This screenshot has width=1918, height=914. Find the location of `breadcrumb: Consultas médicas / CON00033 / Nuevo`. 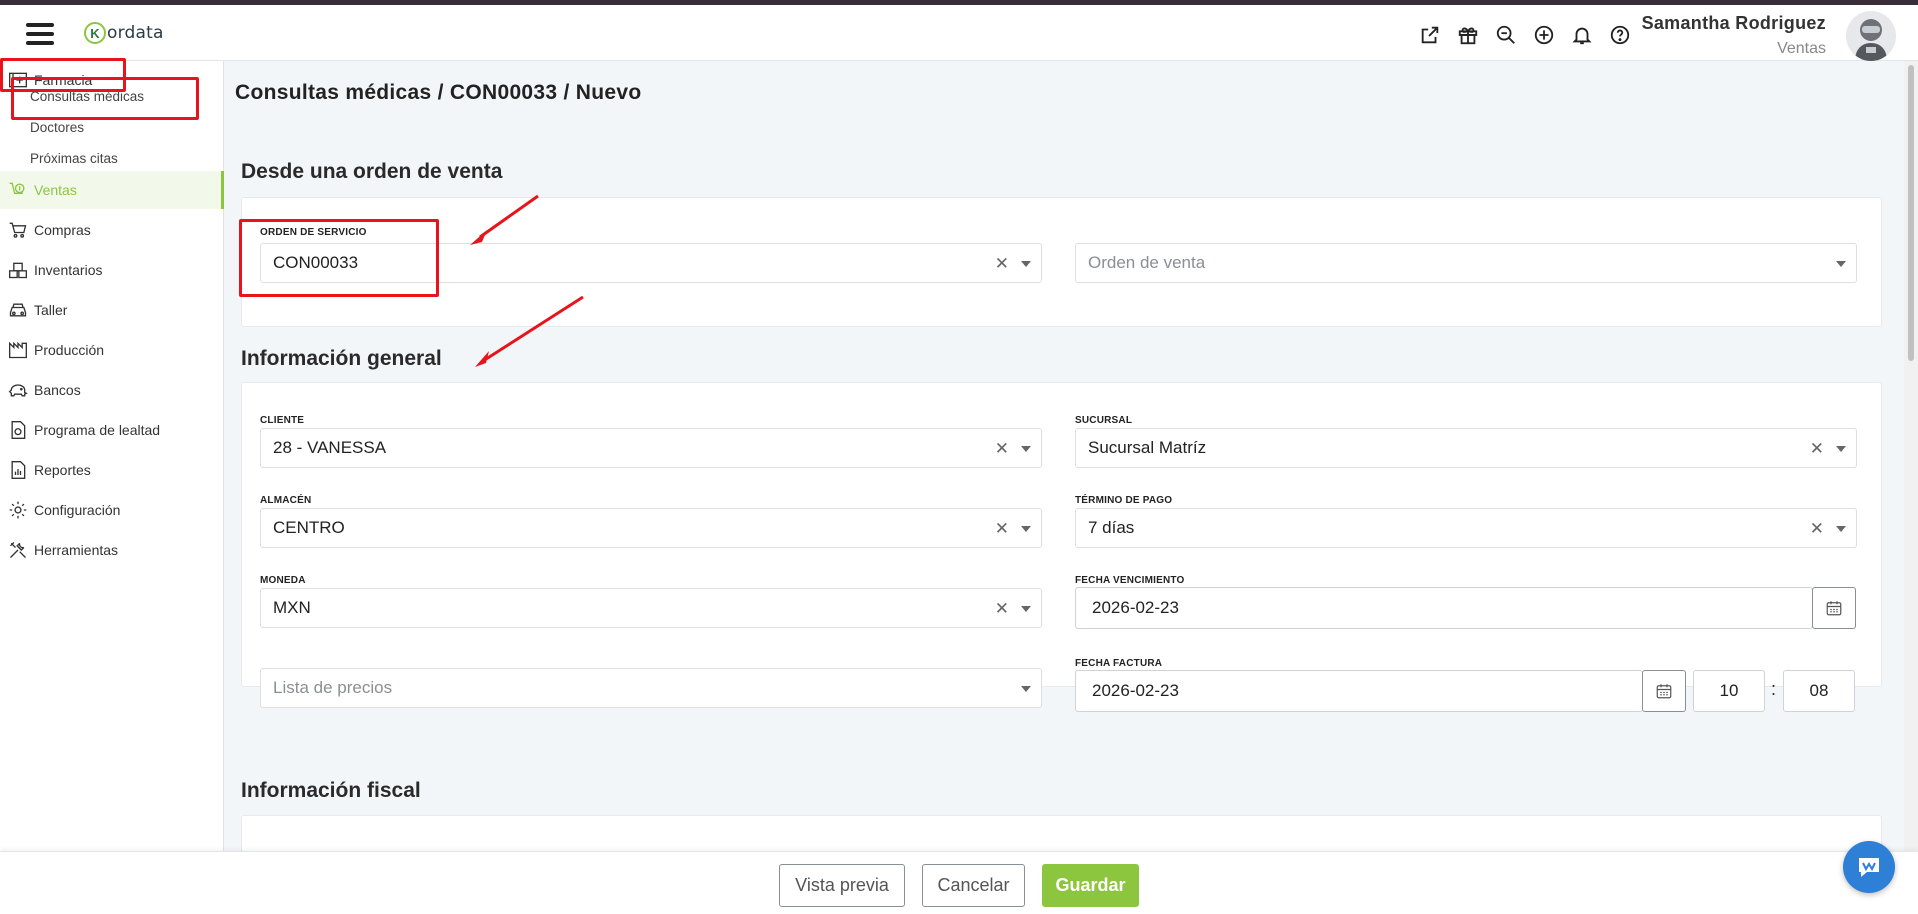

breadcrumb: Consultas médicas / CON00033 / Nuevo is located at coordinates (438, 92).